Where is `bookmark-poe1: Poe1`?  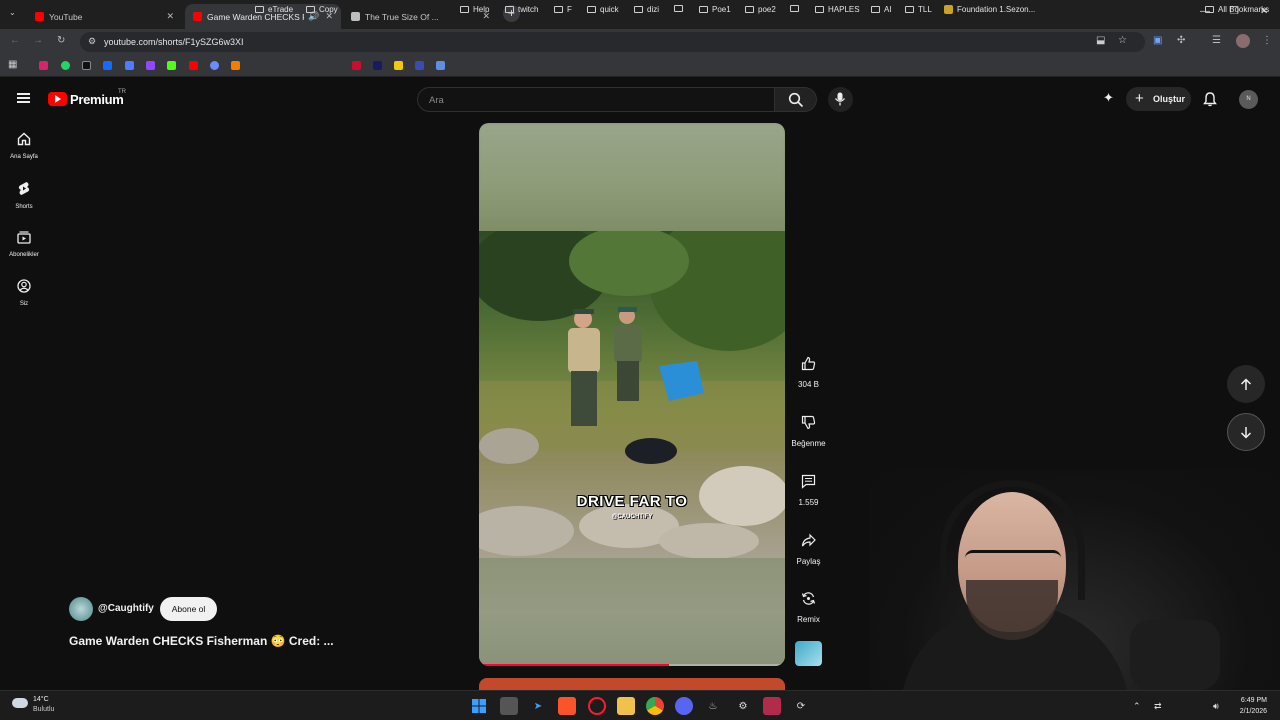 bookmark-poe1: Poe1 is located at coordinates (715, 9).